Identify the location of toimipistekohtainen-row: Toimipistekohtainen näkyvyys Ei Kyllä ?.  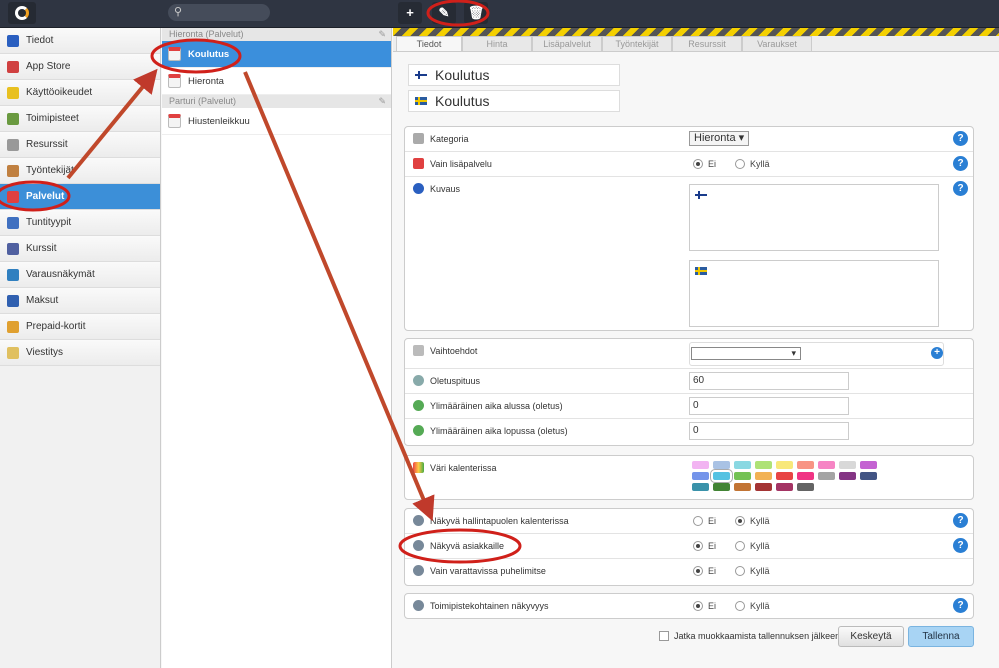
(689, 606).